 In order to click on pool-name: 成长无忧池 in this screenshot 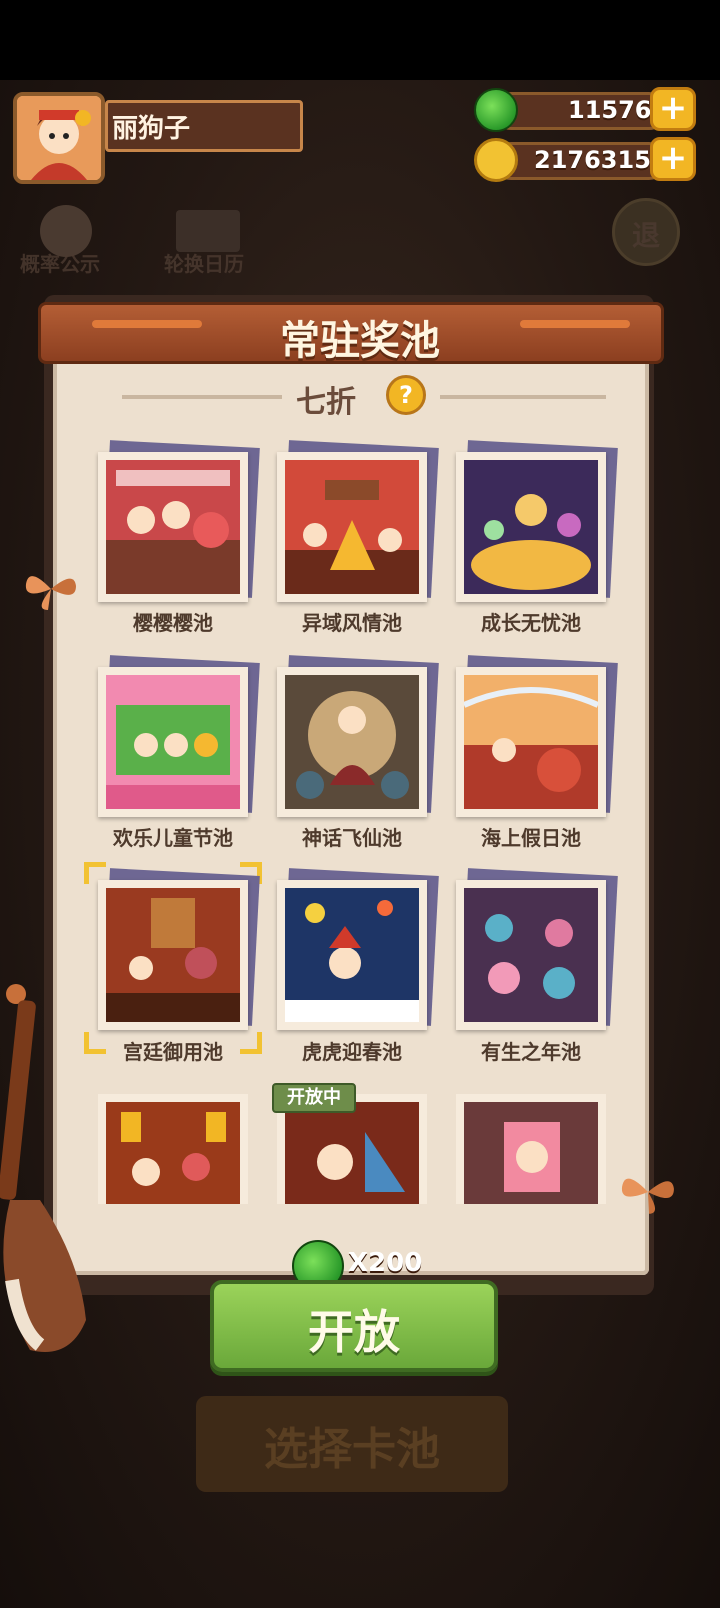, I will do `click(531, 623)`.